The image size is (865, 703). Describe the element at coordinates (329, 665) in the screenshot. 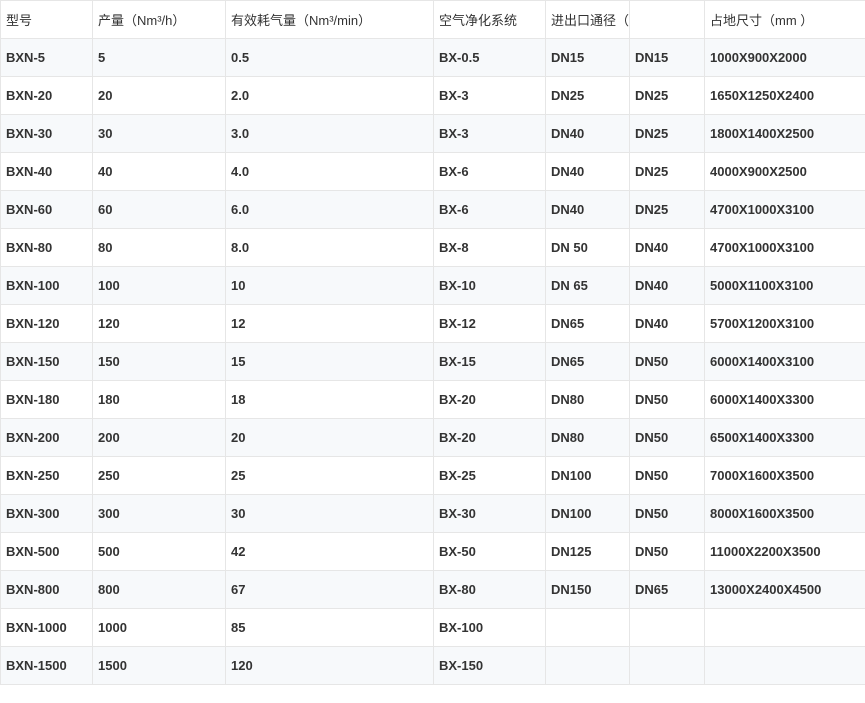

I see `cell-air-consumption: 120` at that location.